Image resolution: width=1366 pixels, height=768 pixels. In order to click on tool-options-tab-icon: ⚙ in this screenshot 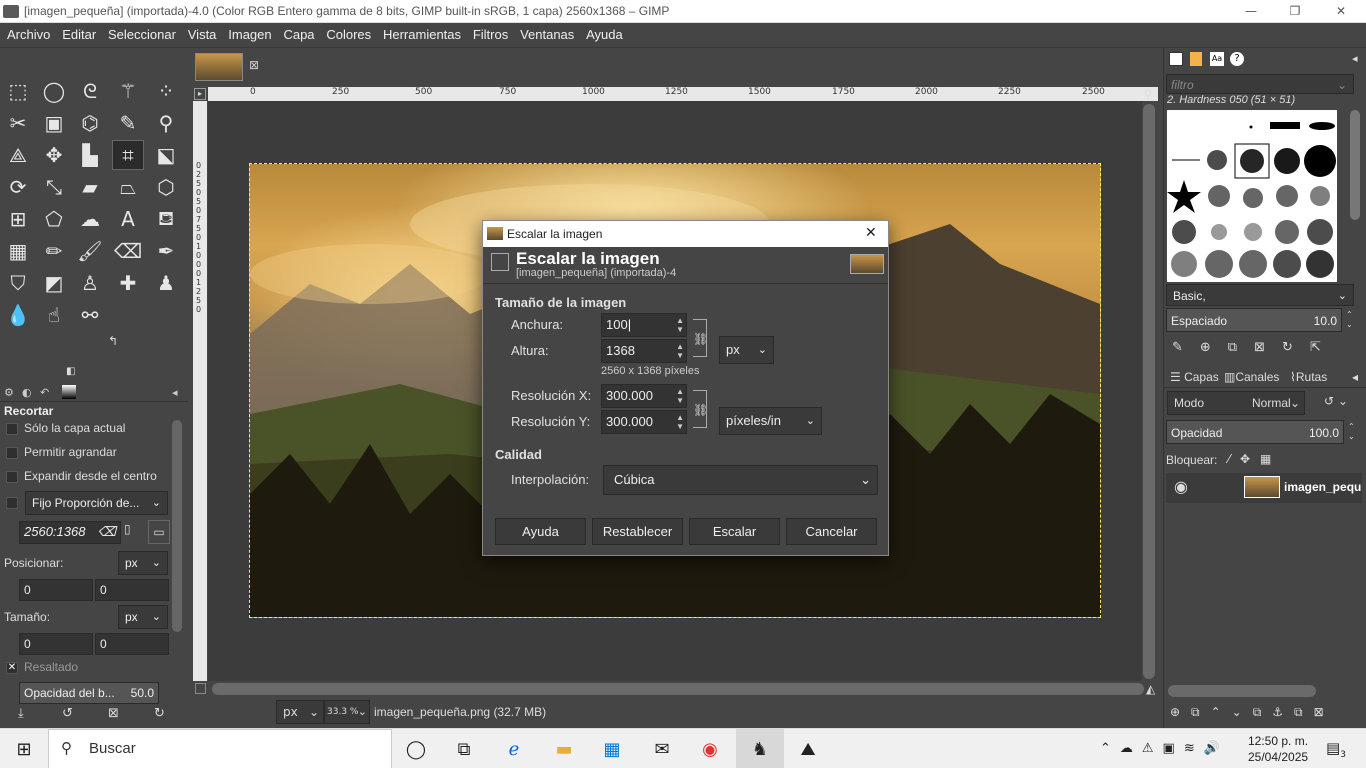, I will do `click(9, 392)`.